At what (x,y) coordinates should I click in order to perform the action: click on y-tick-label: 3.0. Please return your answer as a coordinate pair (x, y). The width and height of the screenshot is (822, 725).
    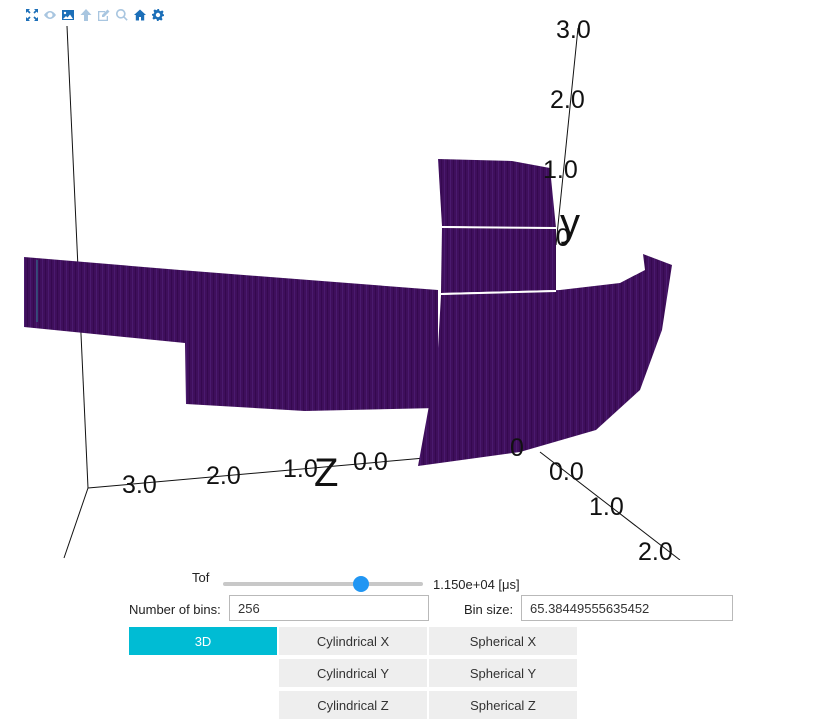
    Looking at the image, I should click on (573, 30).